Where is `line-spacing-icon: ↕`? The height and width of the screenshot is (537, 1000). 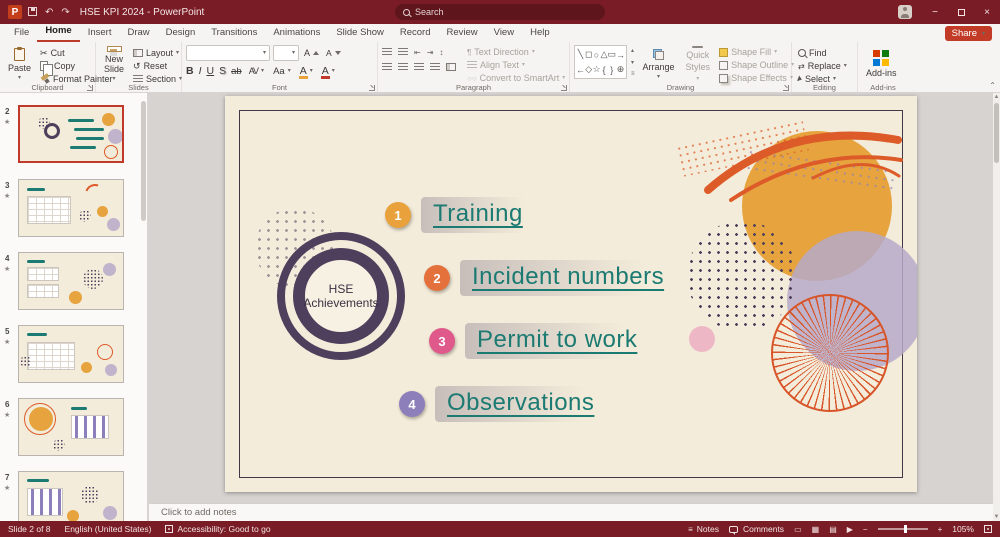
line-spacing-icon: ↕ is located at coordinates (441, 52).